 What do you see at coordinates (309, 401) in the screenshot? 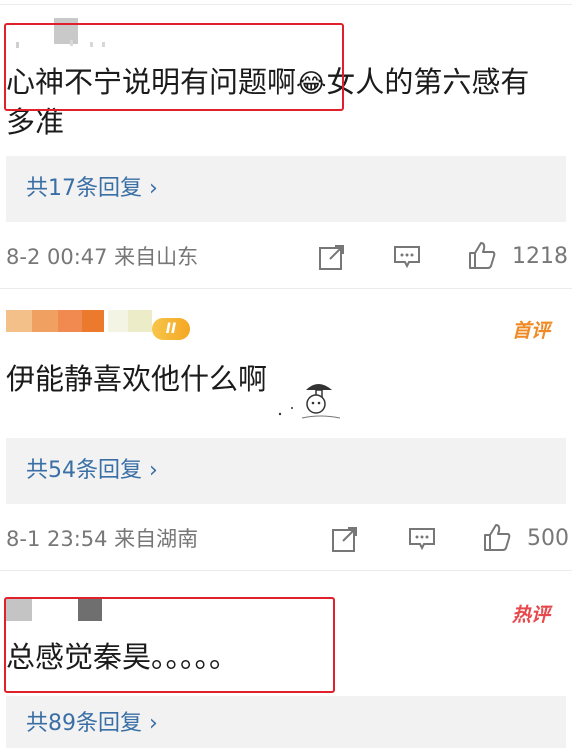
I see `mushroom-sticker-icon` at bounding box center [309, 401].